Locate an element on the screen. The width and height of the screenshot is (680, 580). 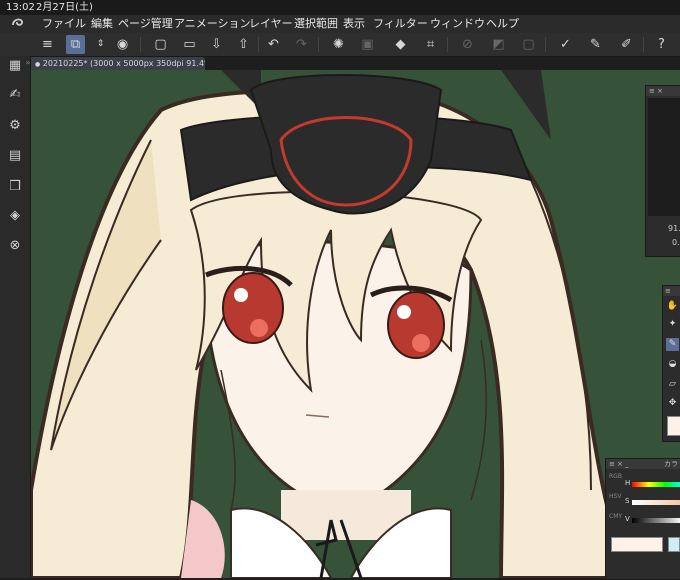
brush-icon: ✎ is located at coordinates (595, 44).